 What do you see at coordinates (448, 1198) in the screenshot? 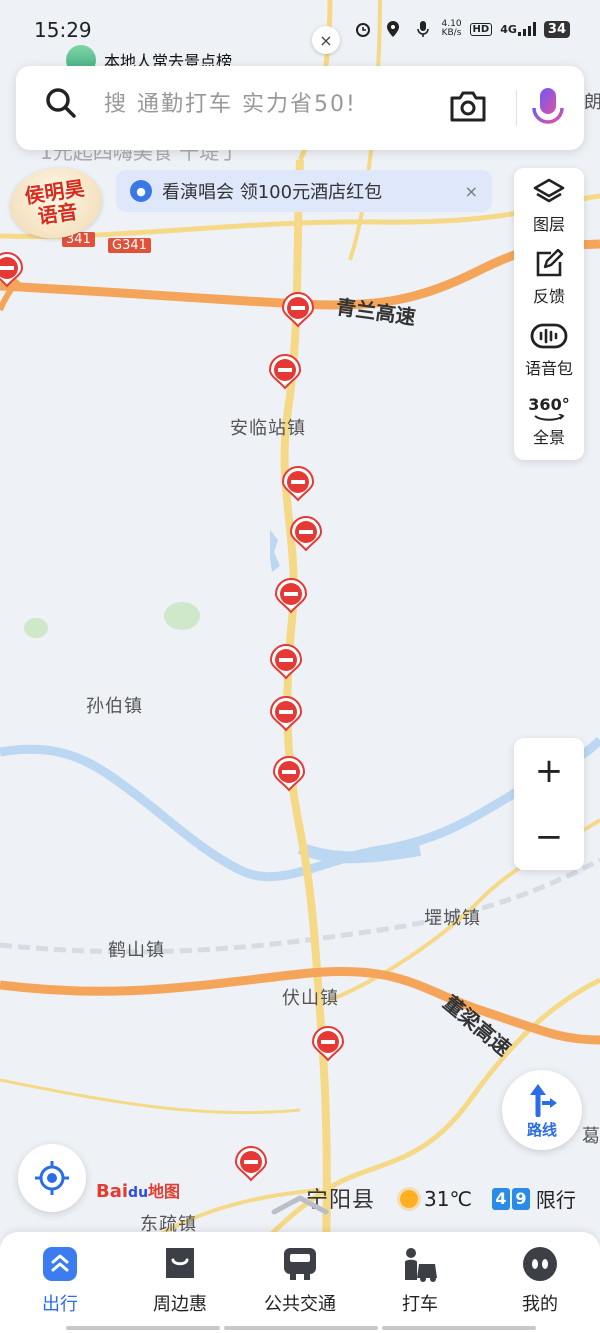
I see `temperature: 31℃` at bounding box center [448, 1198].